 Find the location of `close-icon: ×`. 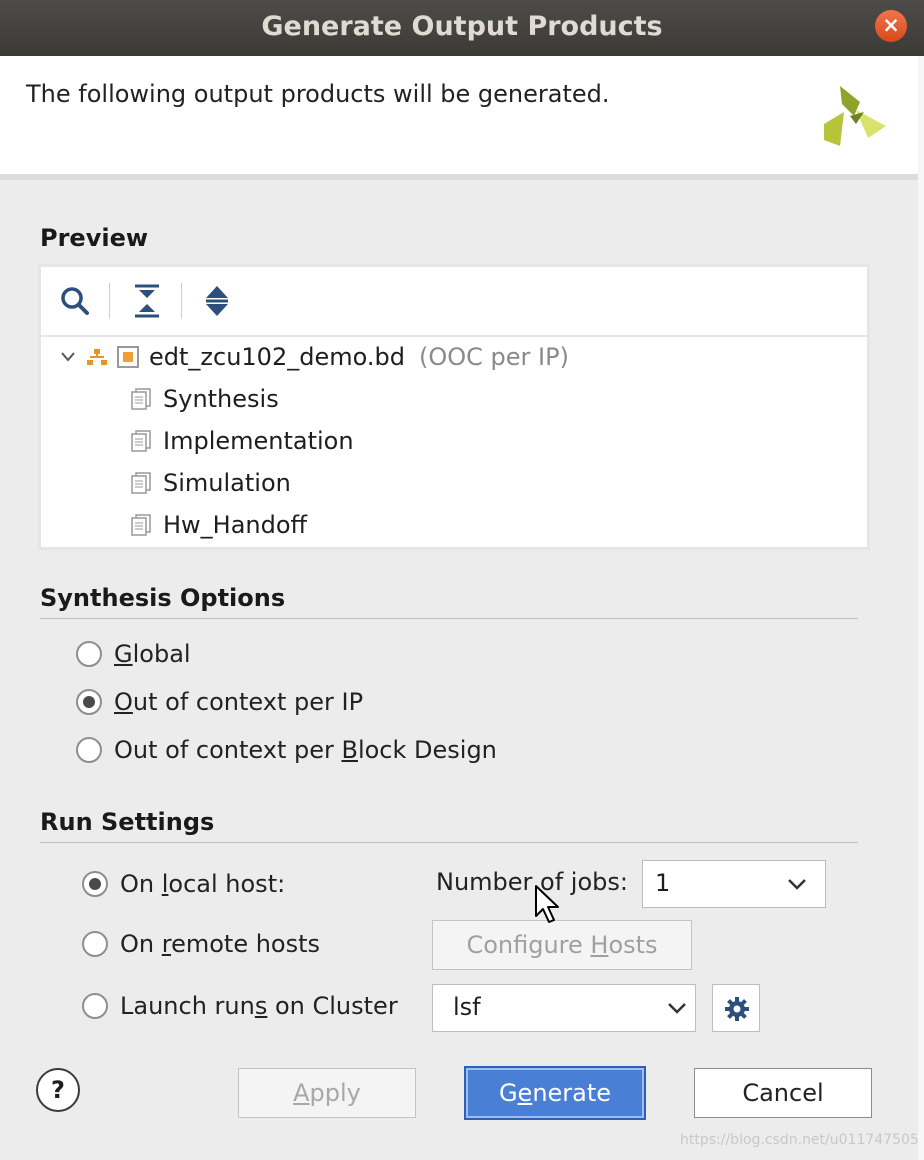

close-icon: × is located at coordinates (891, 25).